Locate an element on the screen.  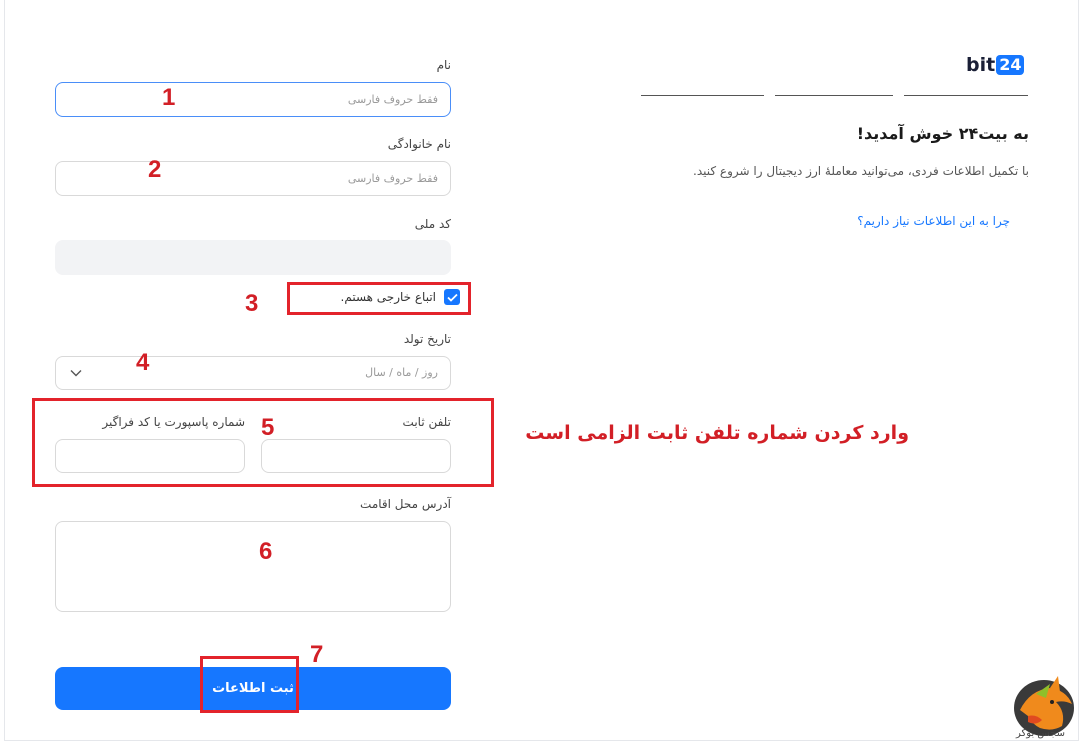
address-textarea is located at coordinates (253, 566).